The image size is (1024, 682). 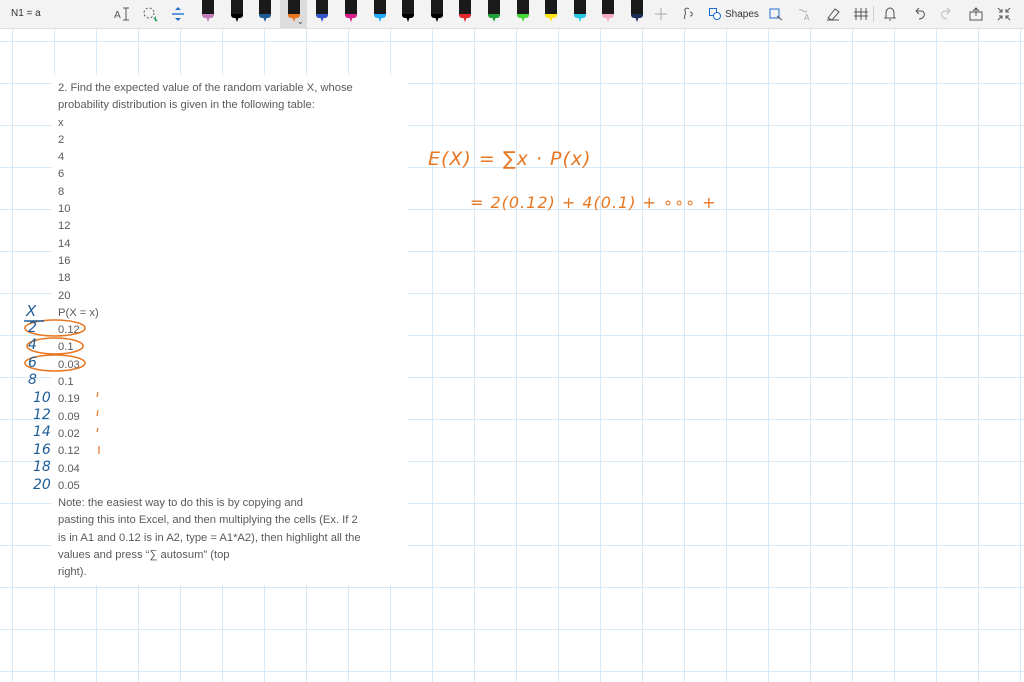 I want to click on handwritten-formula-line2: = 2(0.12) + 4(0.1) + ∘∘∘ +, so click(x=593, y=202).